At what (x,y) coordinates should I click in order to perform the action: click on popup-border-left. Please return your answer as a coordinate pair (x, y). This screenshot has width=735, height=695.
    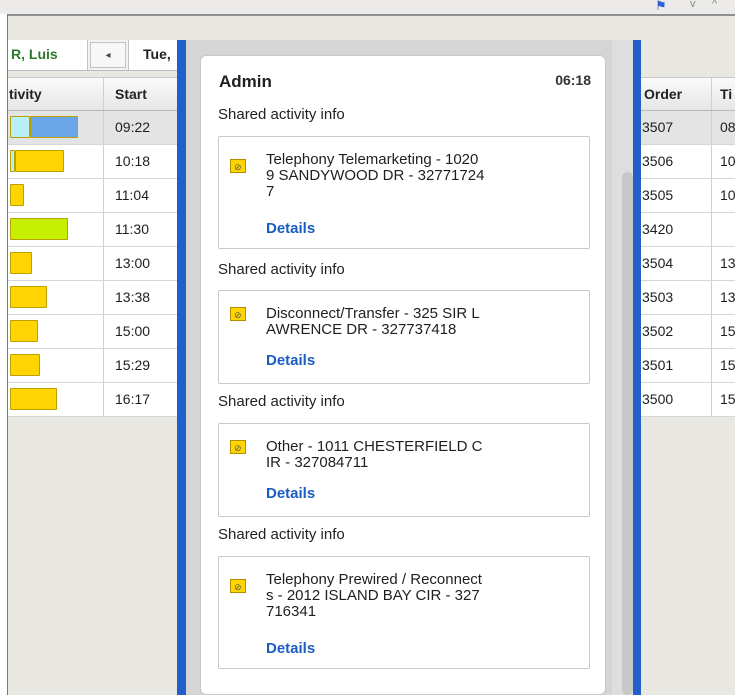
    Looking at the image, I should click on (181, 367).